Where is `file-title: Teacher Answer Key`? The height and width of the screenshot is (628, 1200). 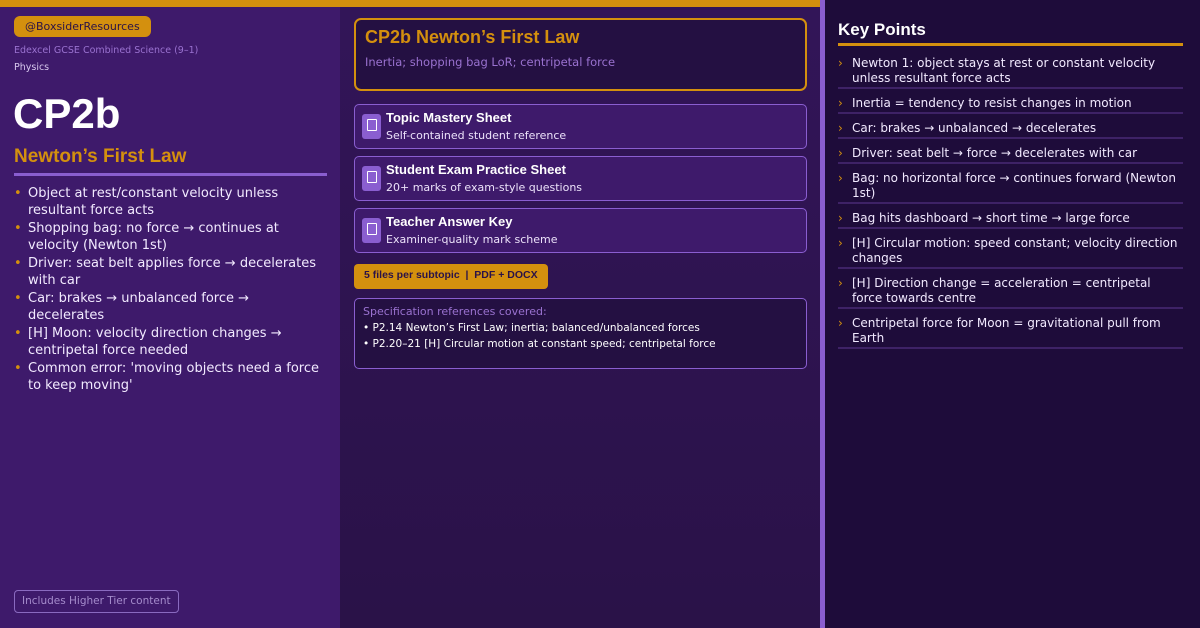
file-title: Teacher Answer Key is located at coordinates (449, 221).